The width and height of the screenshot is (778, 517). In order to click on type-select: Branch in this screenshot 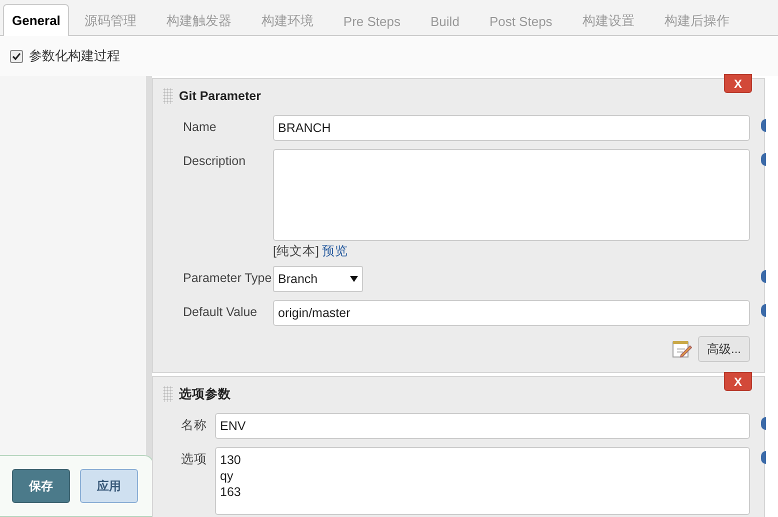, I will do `click(318, 279)`.